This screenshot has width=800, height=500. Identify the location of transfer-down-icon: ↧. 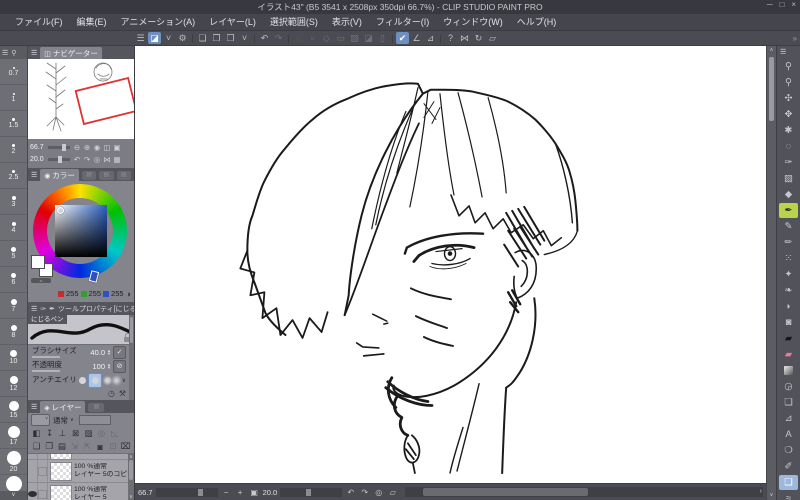
(49, 434).